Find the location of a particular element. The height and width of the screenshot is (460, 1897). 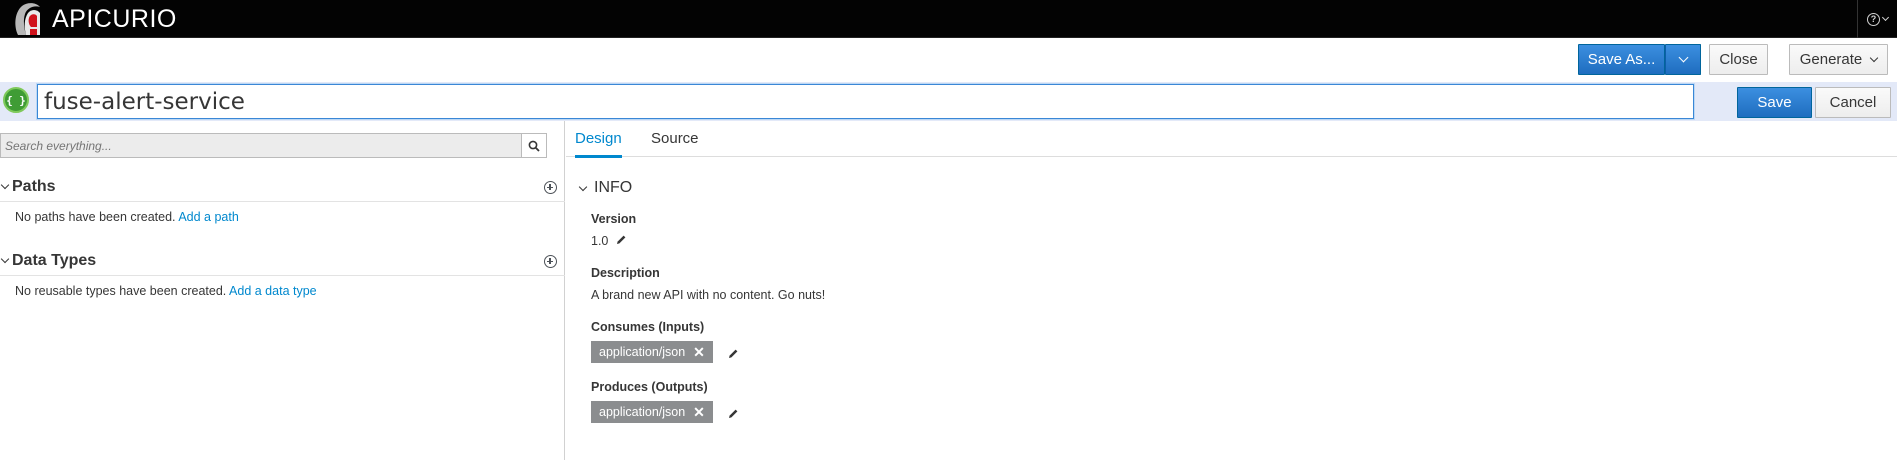

version-label: Version is located at coordinates (614, 219).